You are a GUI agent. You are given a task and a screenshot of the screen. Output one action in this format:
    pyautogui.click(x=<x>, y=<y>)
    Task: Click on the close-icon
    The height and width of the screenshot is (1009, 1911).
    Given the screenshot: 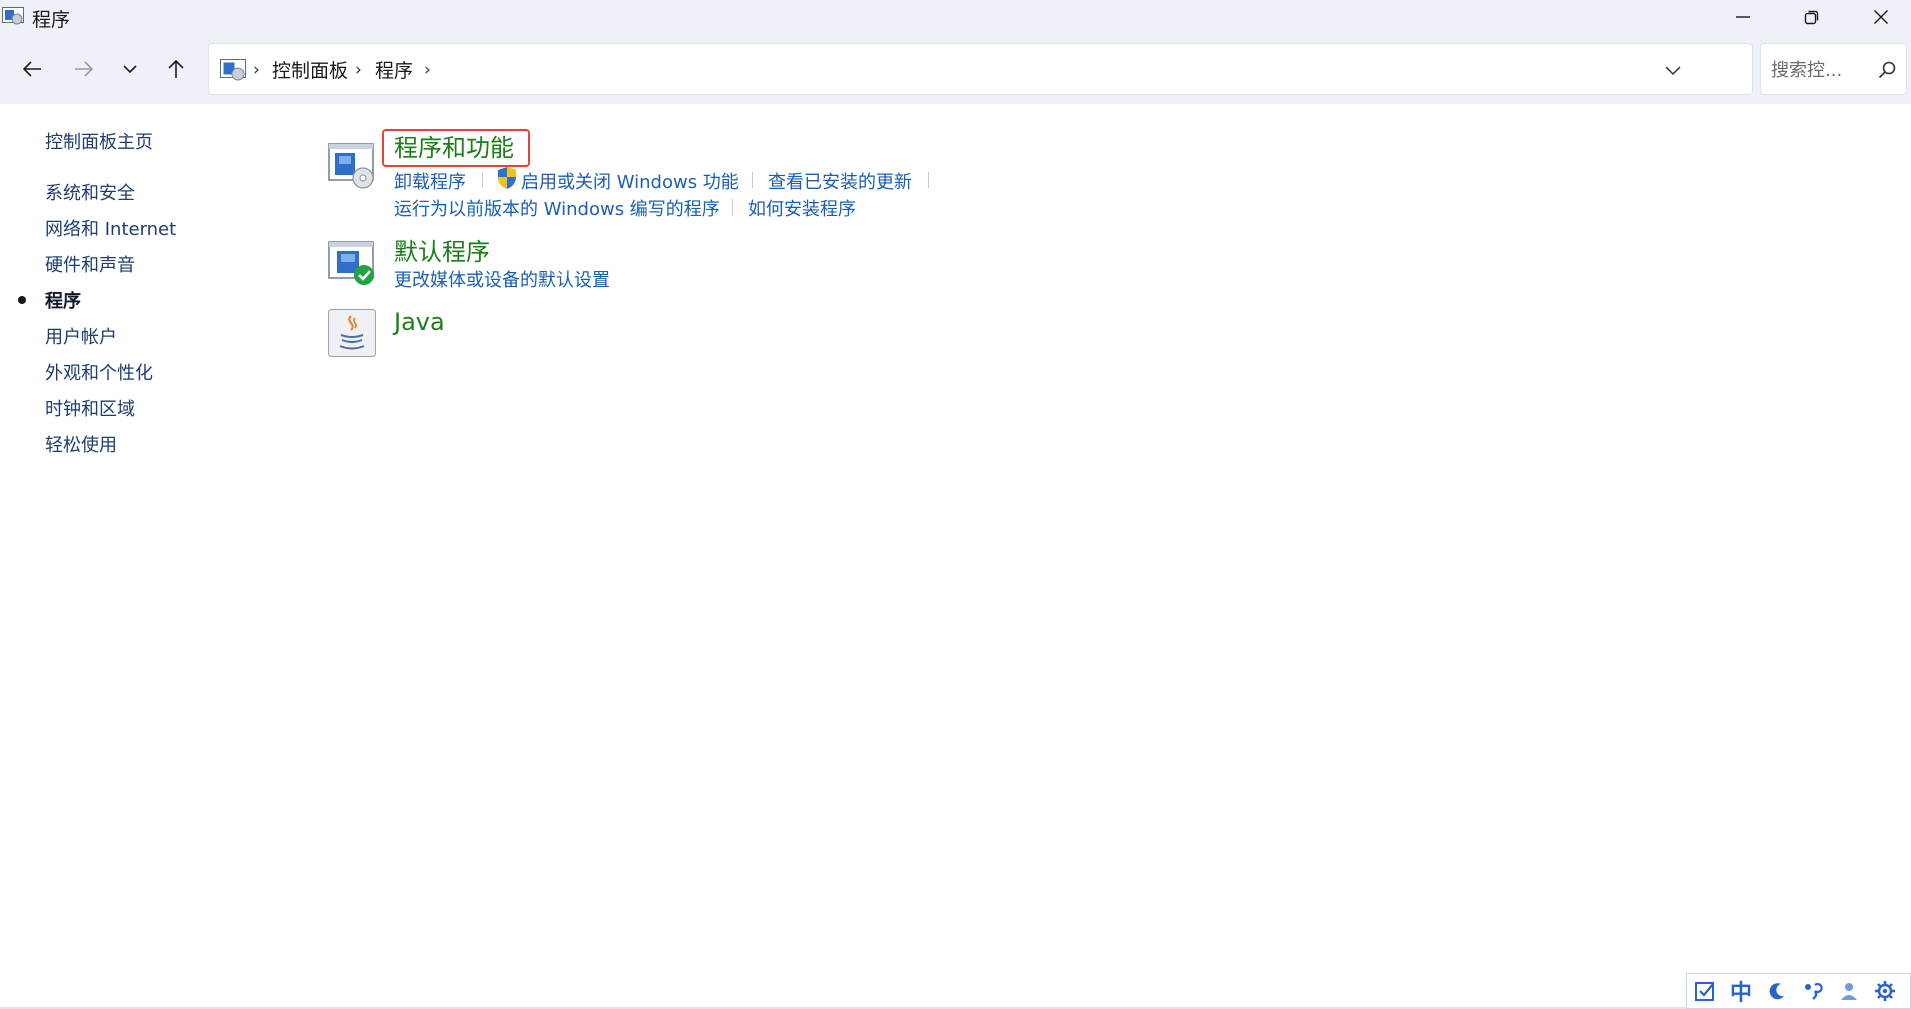 What is the action you would take?
    pyautogui.click(x=1881, y=16)
    